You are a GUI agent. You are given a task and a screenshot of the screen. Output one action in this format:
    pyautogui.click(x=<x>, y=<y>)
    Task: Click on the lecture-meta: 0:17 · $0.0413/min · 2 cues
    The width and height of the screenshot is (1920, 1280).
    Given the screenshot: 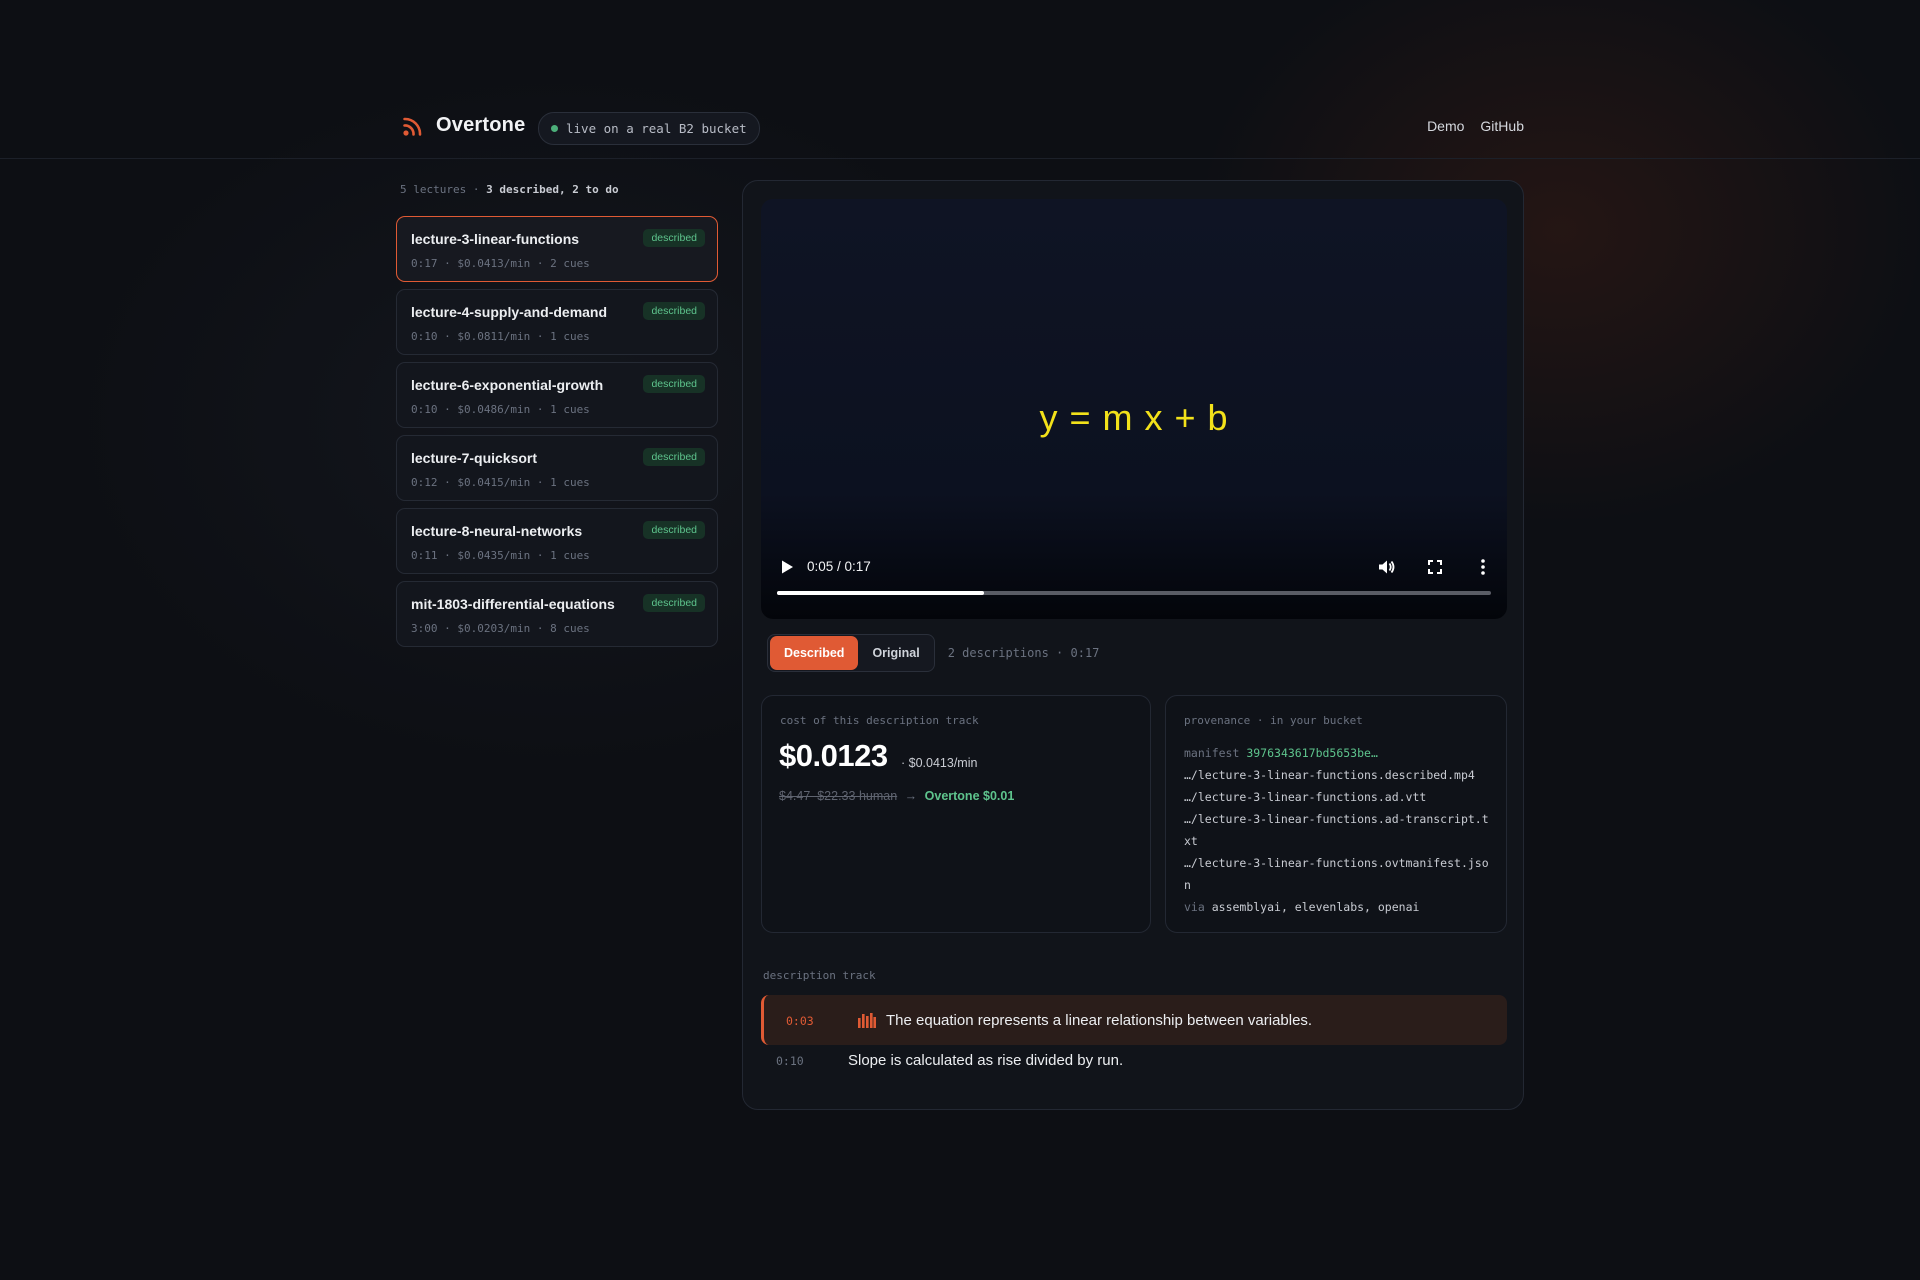 What is the action you would take?
    pyautogui.click(x=500, y=263)
    